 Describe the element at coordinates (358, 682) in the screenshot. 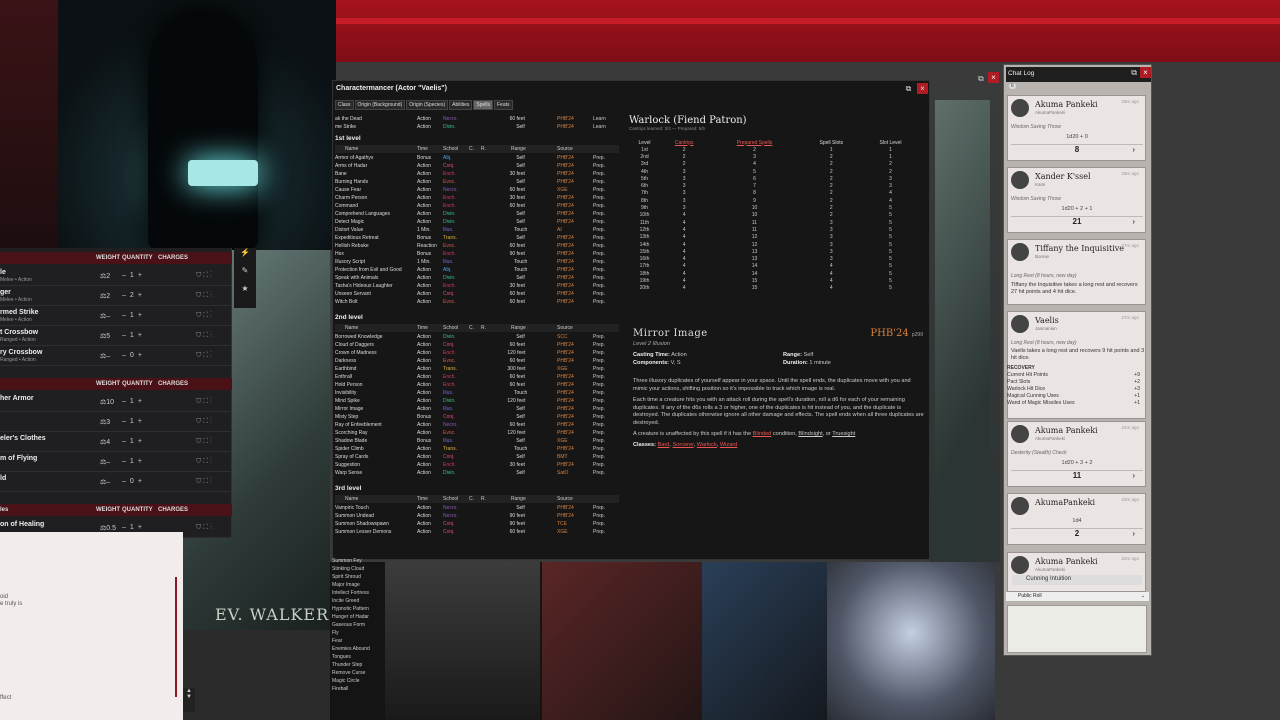

I see `spell-name: Magic Circle` at that location.